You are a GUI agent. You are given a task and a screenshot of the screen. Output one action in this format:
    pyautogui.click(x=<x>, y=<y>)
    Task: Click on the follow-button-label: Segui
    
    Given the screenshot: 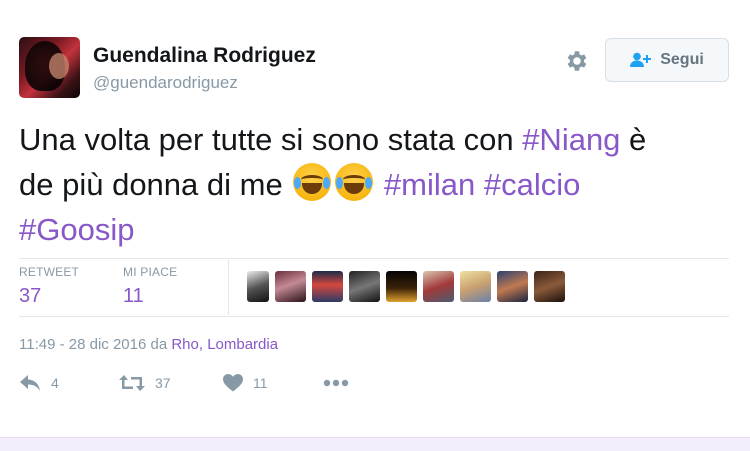 What is the action you would take?
    pyautogui.click(x=682, y=59)
    